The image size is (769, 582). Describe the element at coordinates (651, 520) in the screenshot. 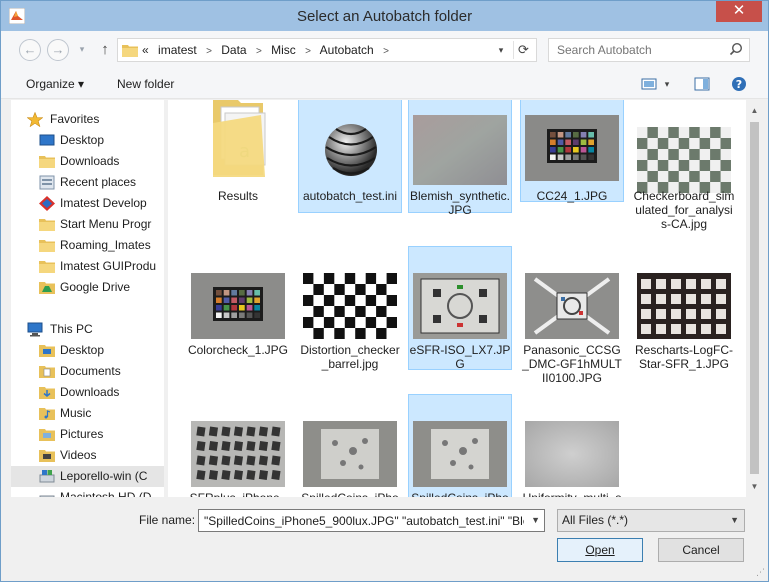

I see `file-type-select: All Files (*.*) ▼` at that location.